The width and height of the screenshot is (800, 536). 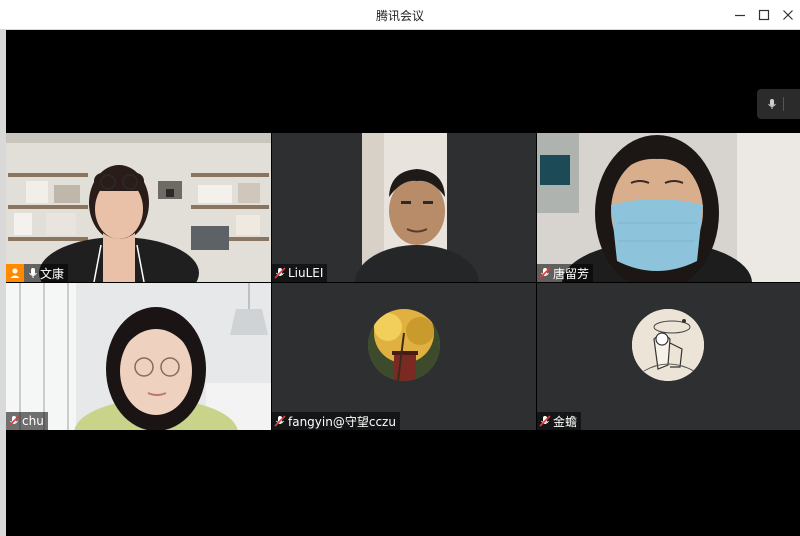 I want to click on video-tile-2: LiuLEI, so click(x=404, y=207).